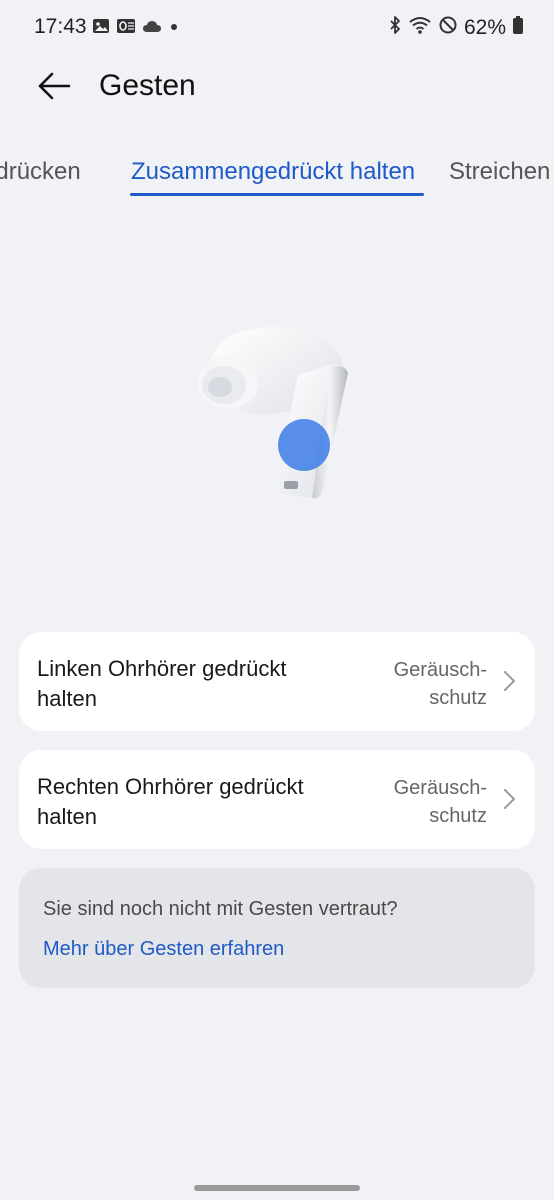 This screenshot has width=554, height=1200. Describe the element at coordinates (162, 683) in the screenshot. I see `setting-left-earbud-label: Linken Ohrhörer gedrückt halten` at that location.